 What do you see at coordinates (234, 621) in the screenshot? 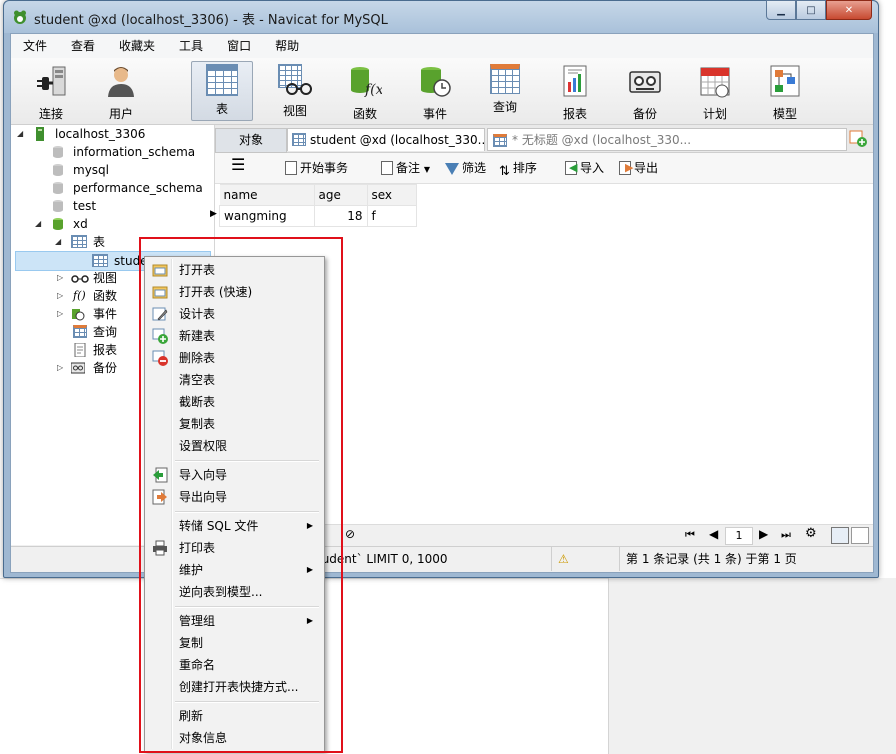
I see `menu-item-manage-group: 管理组 ▶` at bounding box center [234, 621].